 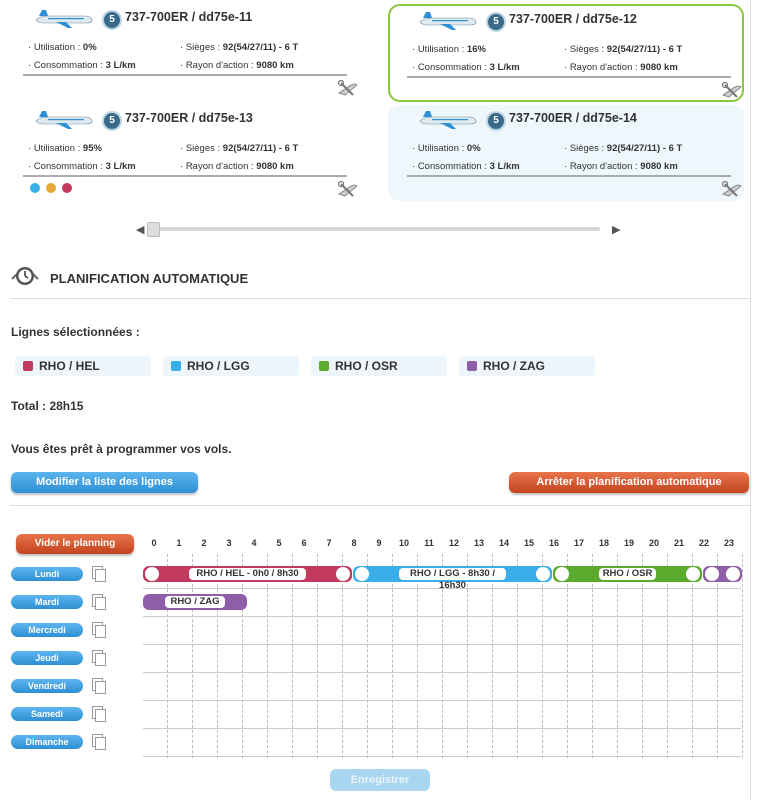 I want to click on route-label: RHO / ZAG, so click(x=514, y=366).